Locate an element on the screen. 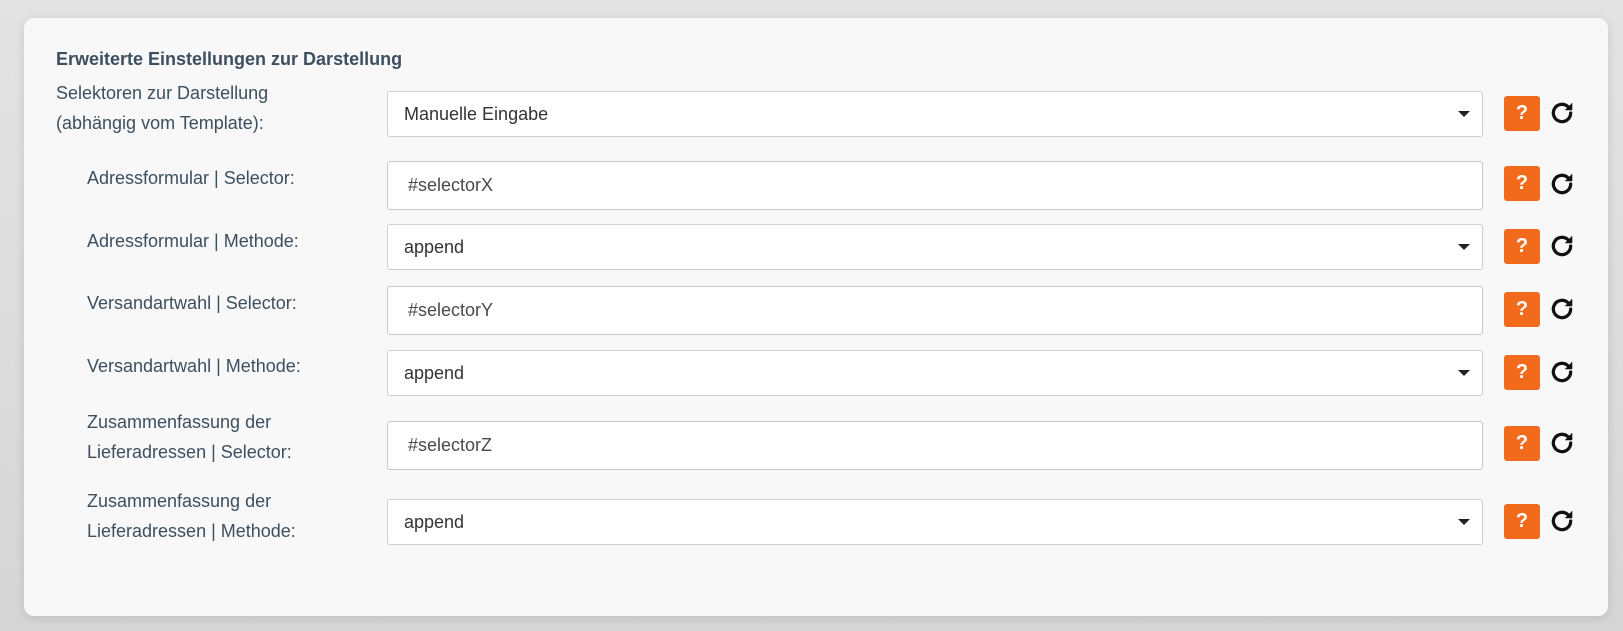 The width and height of the screenshot is (1623, 631). row-label-line: Lieferadressen | Methode: is located at coordinates (191, 531).